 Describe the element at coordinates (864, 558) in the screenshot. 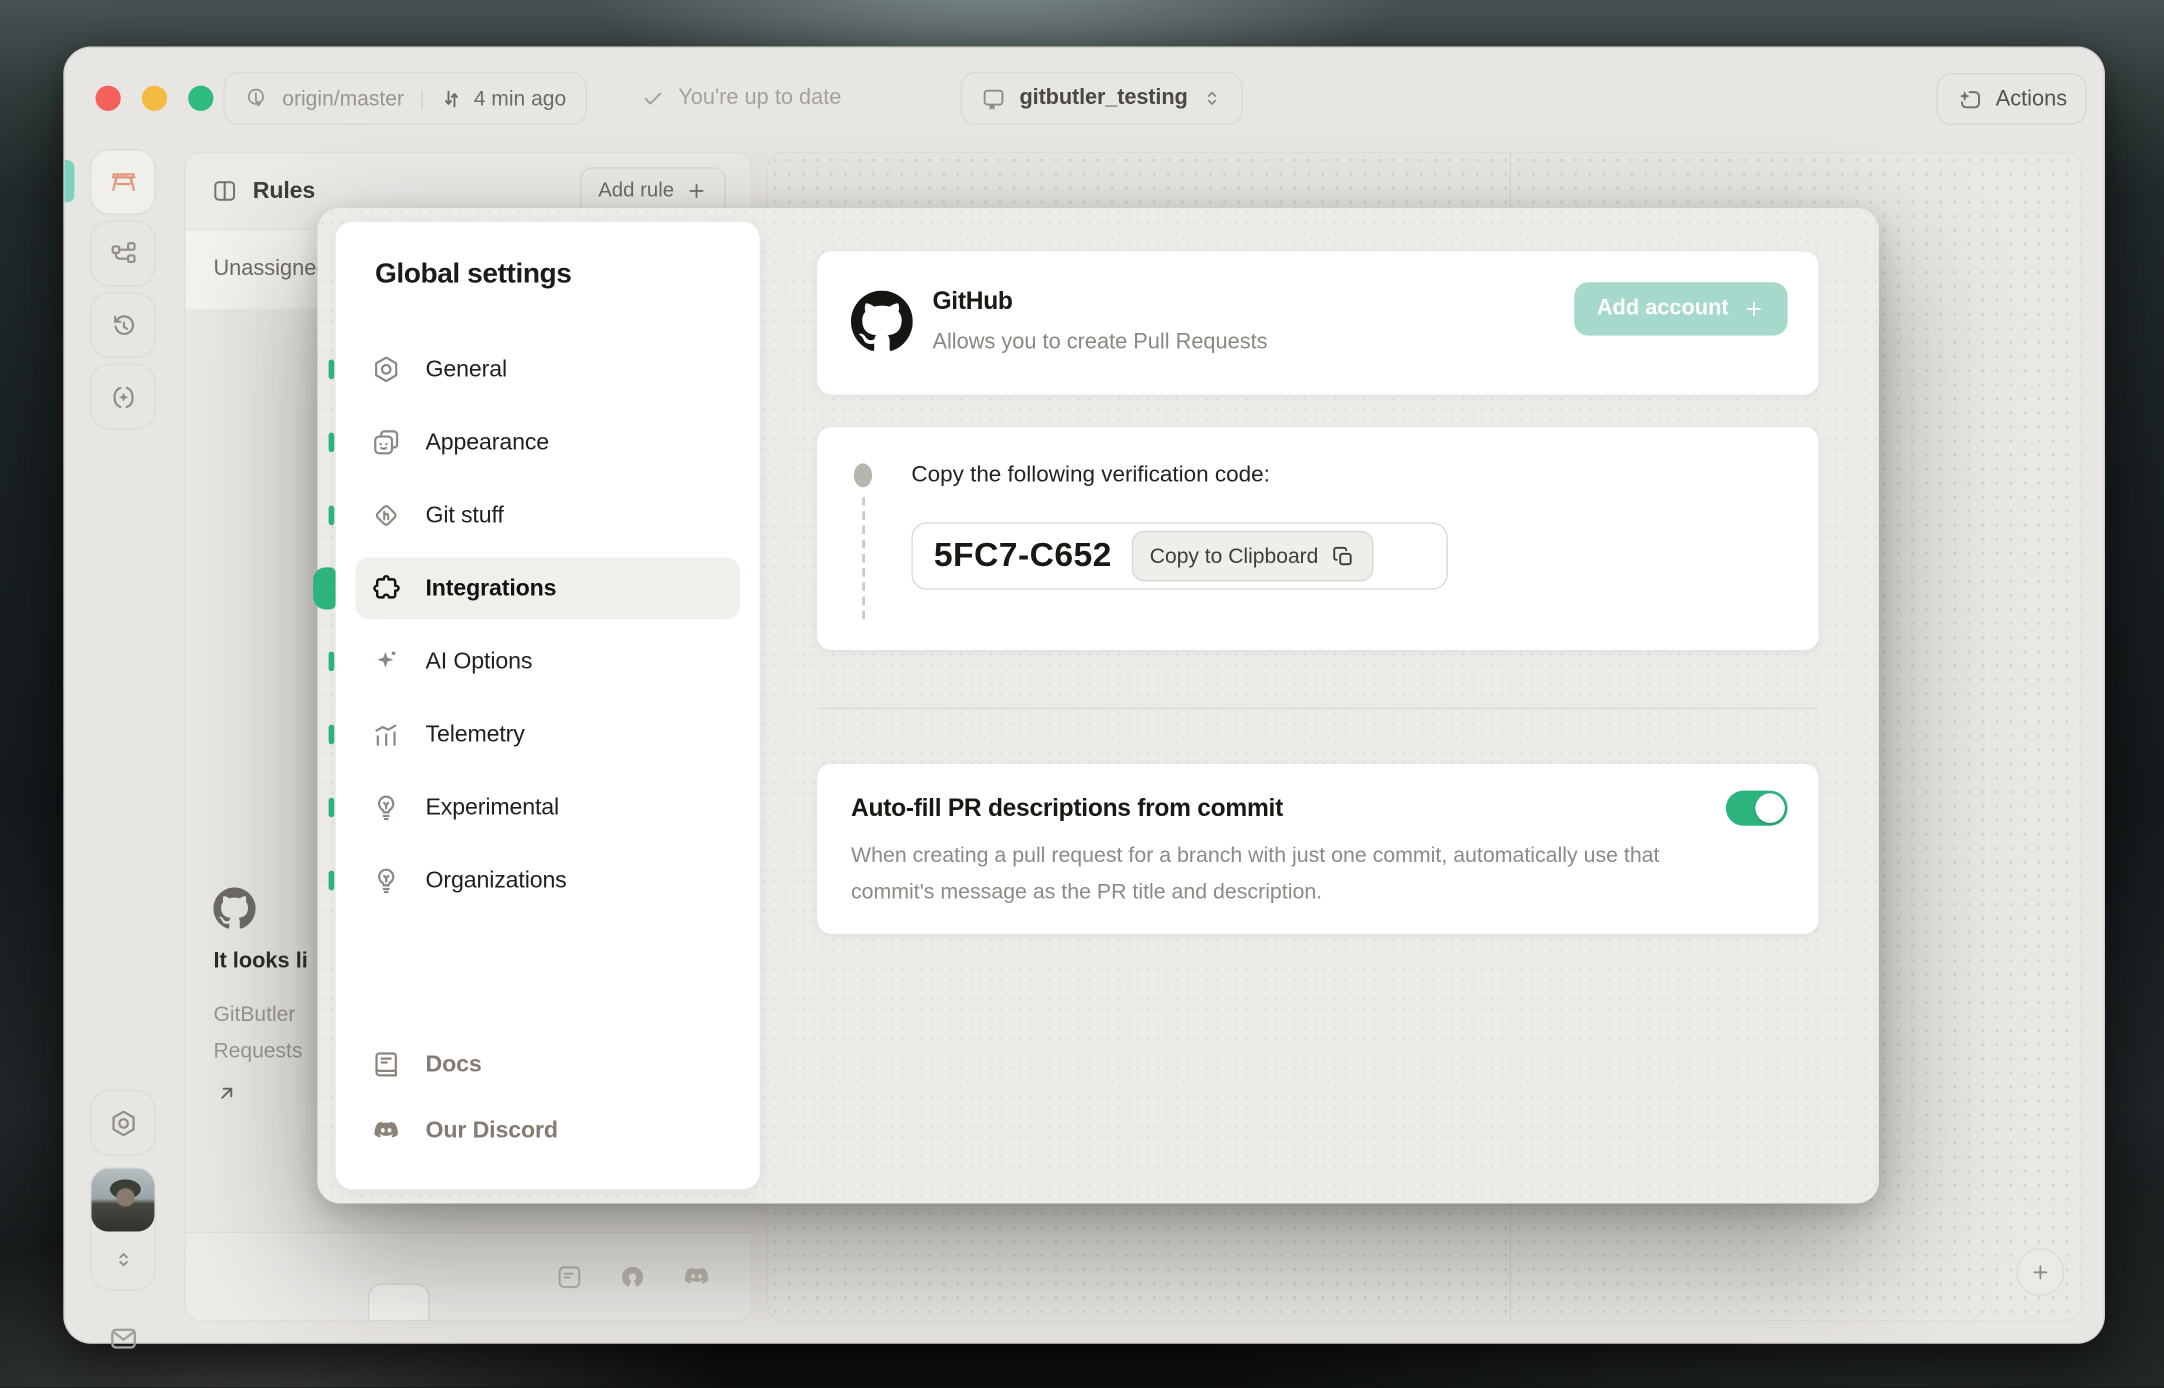

I see `step-dashed-line` at that location.